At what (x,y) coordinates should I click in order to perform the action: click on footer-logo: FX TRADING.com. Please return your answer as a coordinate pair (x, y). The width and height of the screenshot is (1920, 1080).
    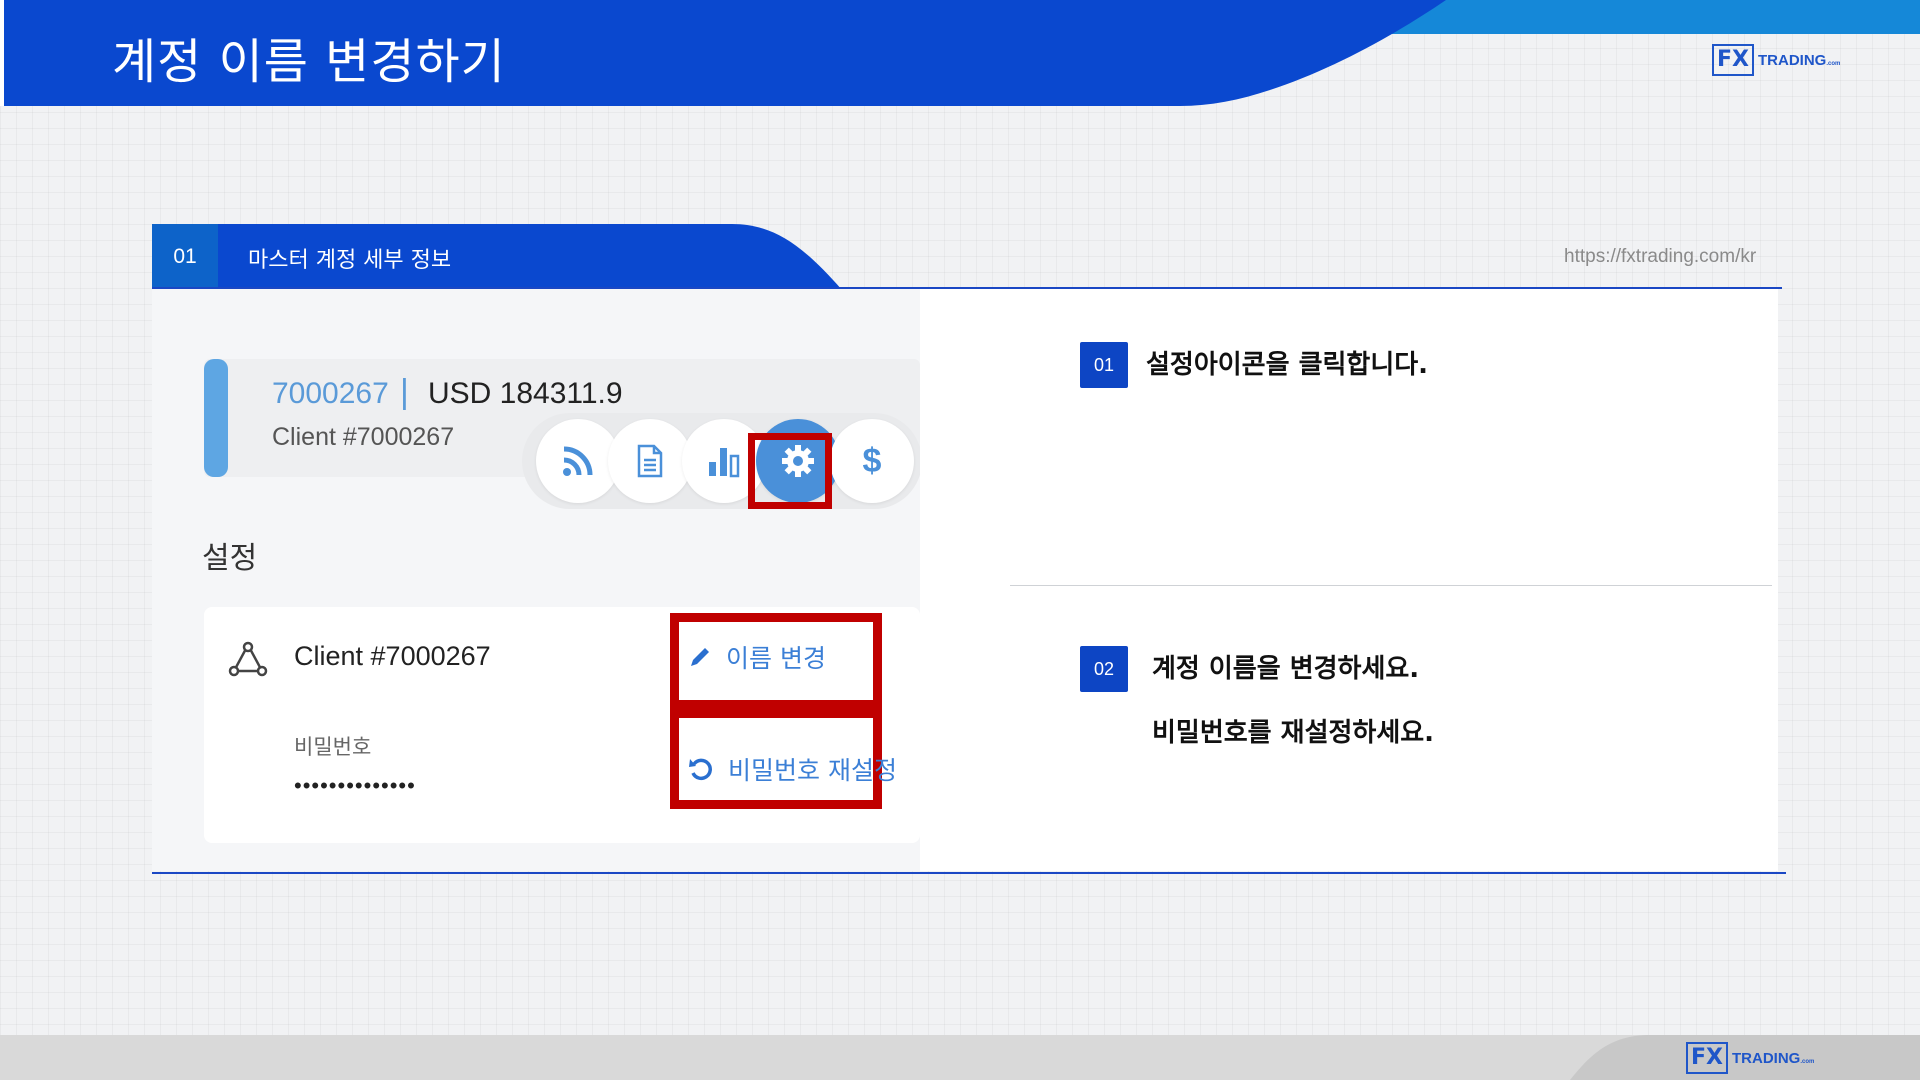
    Looking at the image, I should click on (1750, 1058).